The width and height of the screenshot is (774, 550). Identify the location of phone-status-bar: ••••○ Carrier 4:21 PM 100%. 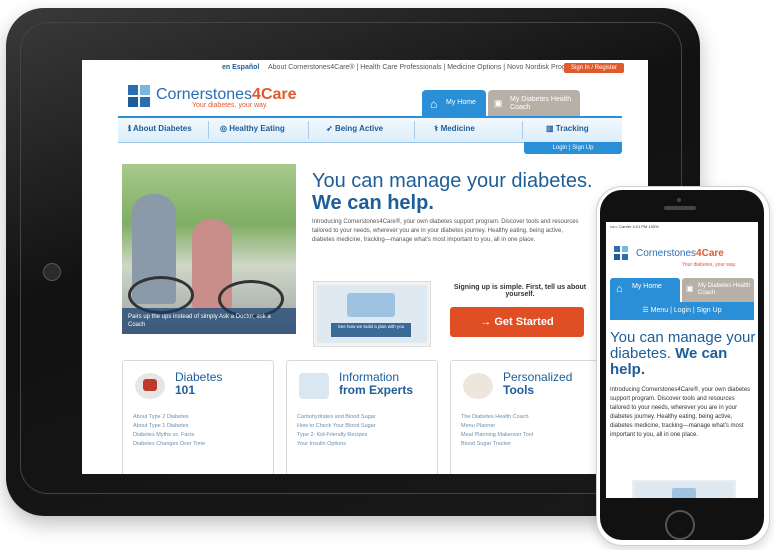
(634, 226).